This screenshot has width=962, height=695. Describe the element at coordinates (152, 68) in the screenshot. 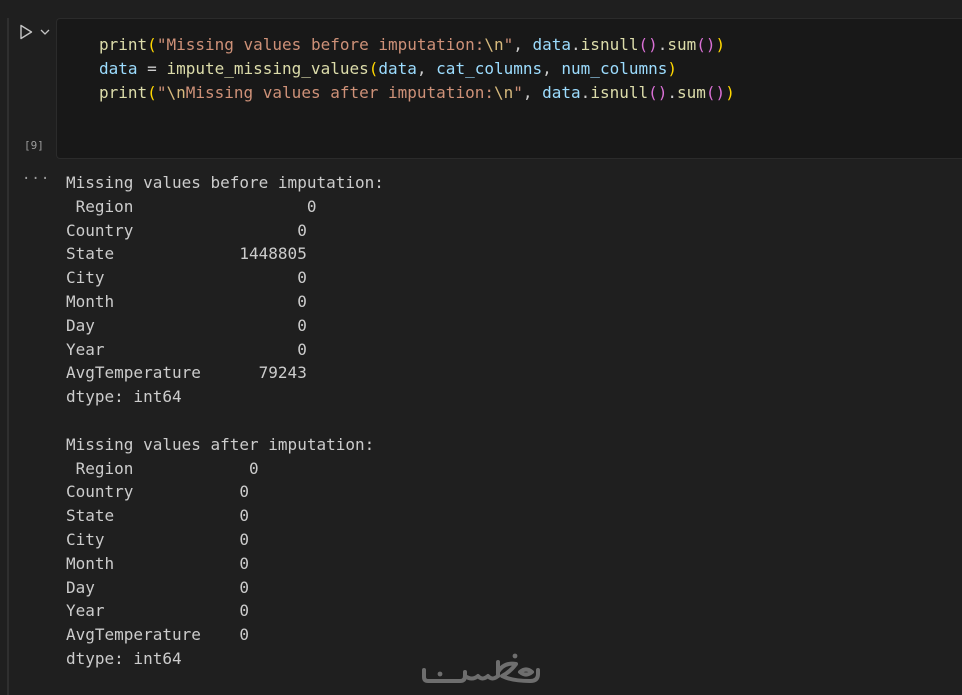

I see `code-token: =` at that location.